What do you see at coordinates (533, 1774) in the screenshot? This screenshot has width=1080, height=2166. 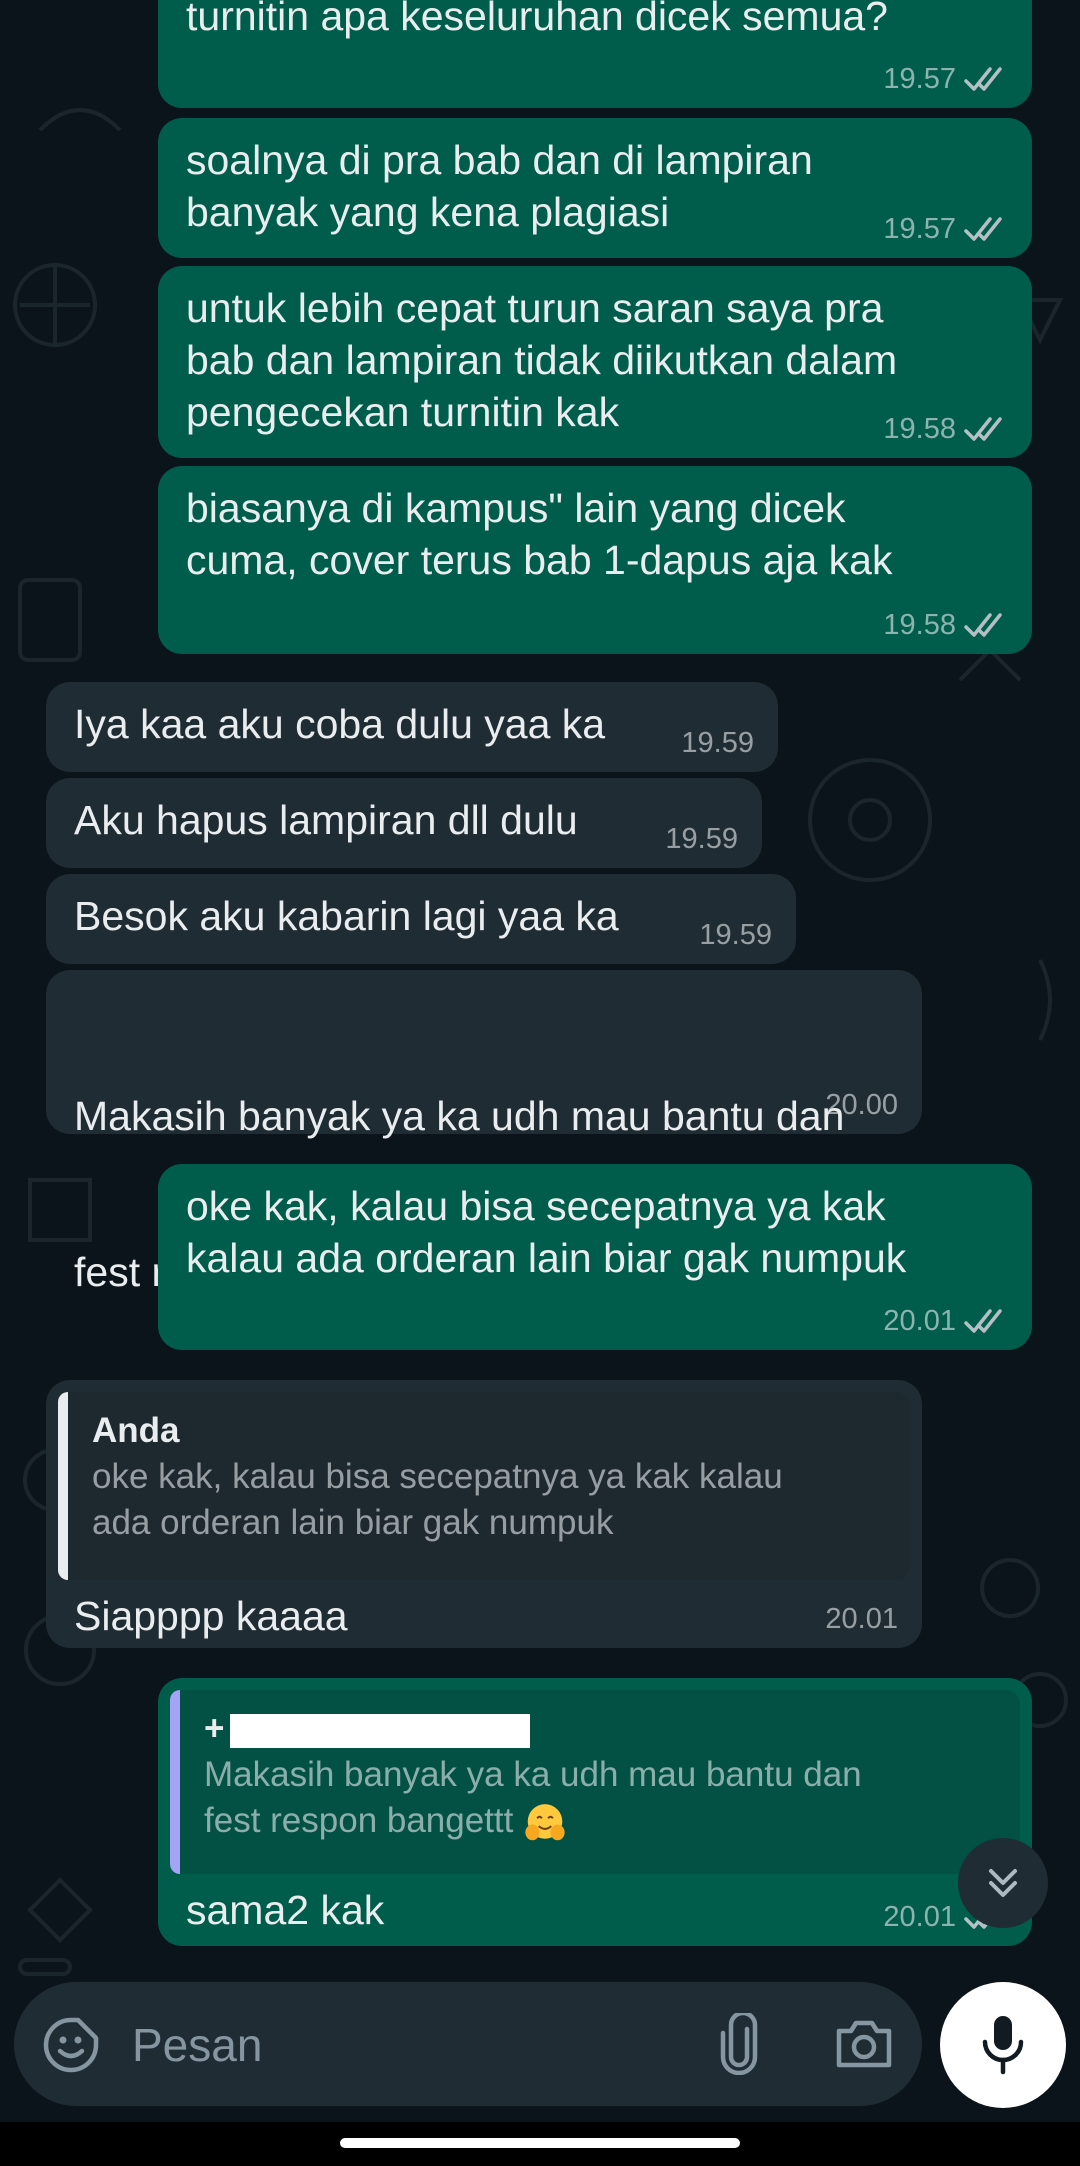 I see `quote-line: Makasih banyak ya ka udh mau bantu dan` at bounding box center [533, 1774].